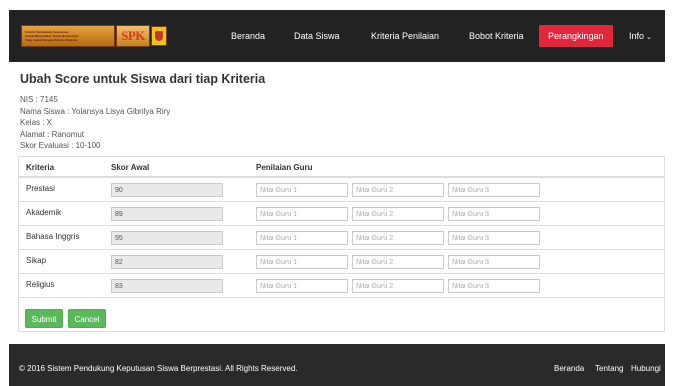 Image resolution: width=673 pixels, height=386 pixels. What do you see at coordinates (569, 368) in the screenshot?
I see `footer-link-beranda: Beranda` at bounding box center [569, 368].